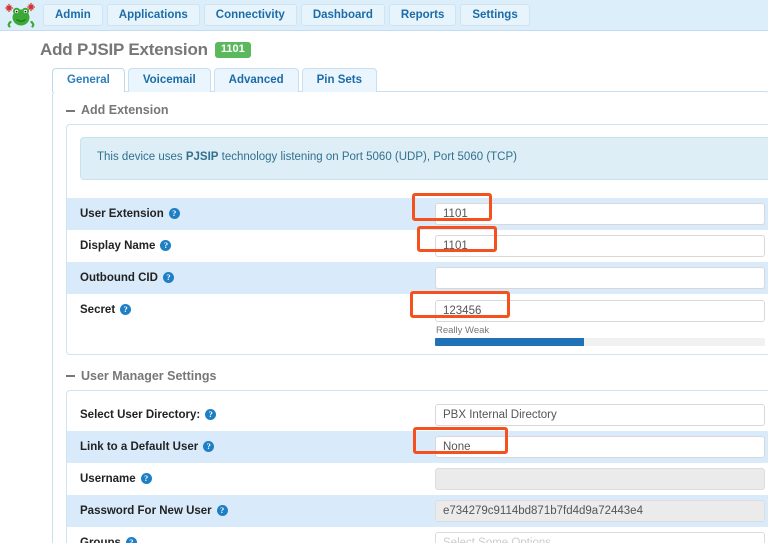  I want to click on form-row-outbound-cid: Outbound CID ?, so click(417, 277).